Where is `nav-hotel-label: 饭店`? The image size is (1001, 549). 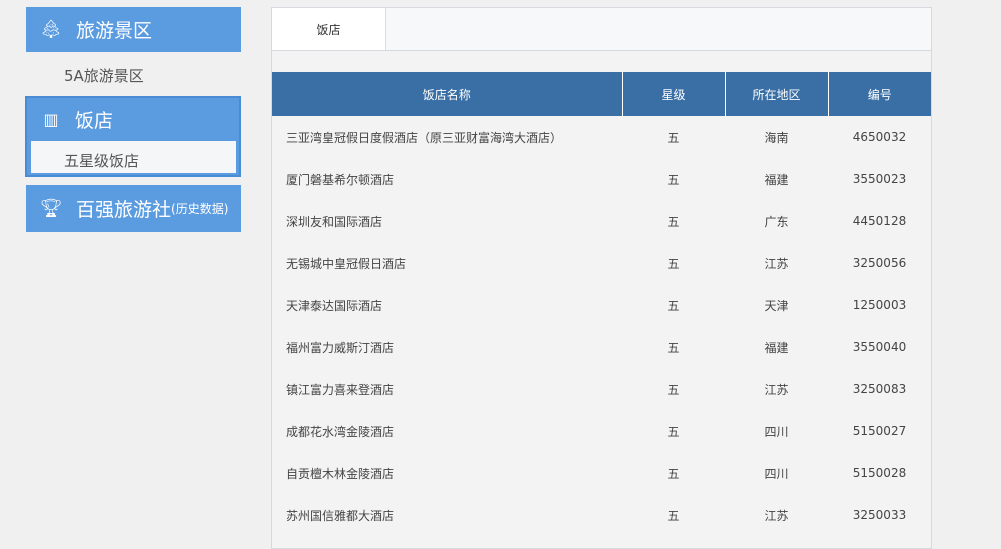 nav-hotel-label: 饭店 is located at coordinates (94, 121).